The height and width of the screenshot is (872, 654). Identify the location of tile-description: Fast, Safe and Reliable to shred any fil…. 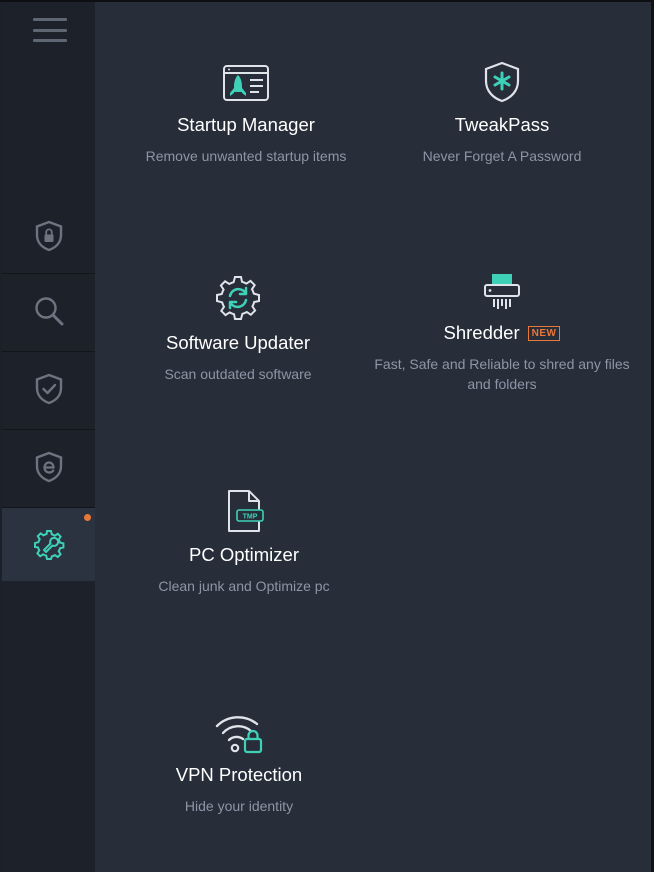
(502, 374).